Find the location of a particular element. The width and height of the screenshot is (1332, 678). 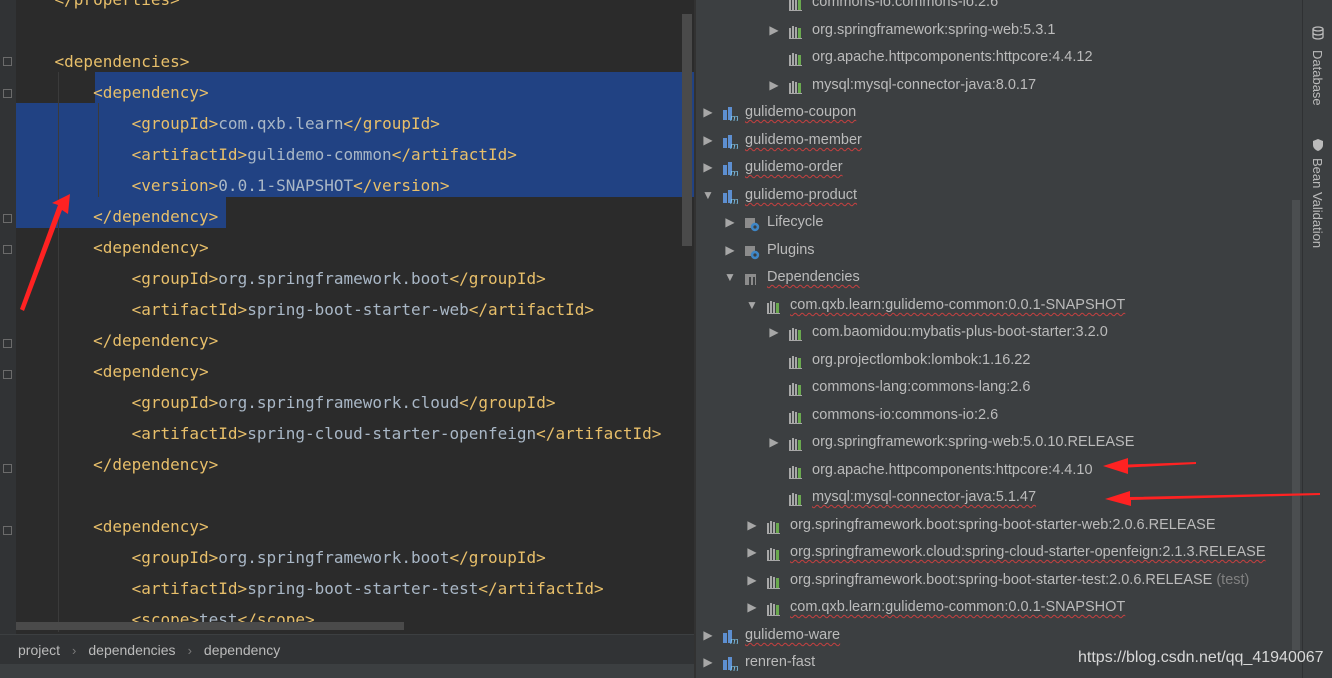

bean-validation-icon is located at coordinates (1318, 145).